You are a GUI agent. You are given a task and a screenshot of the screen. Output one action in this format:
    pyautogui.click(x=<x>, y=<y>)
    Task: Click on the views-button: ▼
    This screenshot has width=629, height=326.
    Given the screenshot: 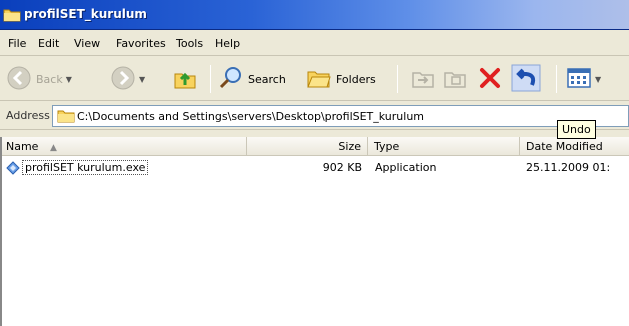 What is the action you would take?
    pyautogui.click(x=583, y=79)
    